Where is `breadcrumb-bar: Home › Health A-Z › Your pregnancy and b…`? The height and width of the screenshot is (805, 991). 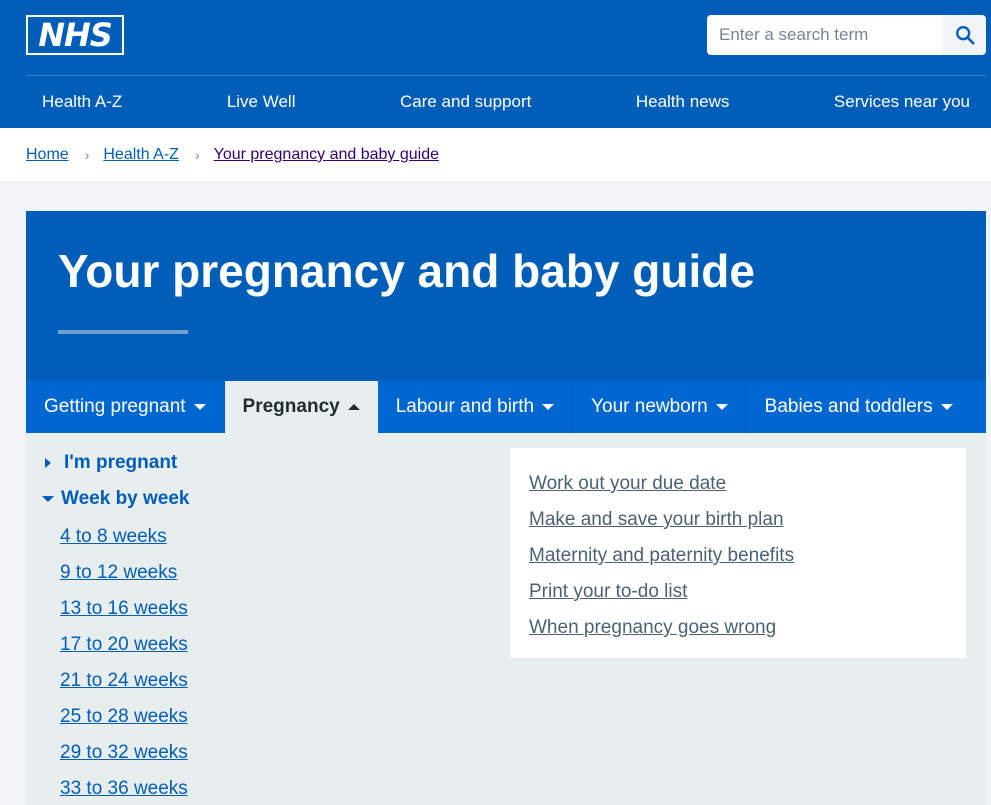
breadcrumb-bar: Home › Health A-Z › Your pregnancy and b… is located at coordinates (495, 154).